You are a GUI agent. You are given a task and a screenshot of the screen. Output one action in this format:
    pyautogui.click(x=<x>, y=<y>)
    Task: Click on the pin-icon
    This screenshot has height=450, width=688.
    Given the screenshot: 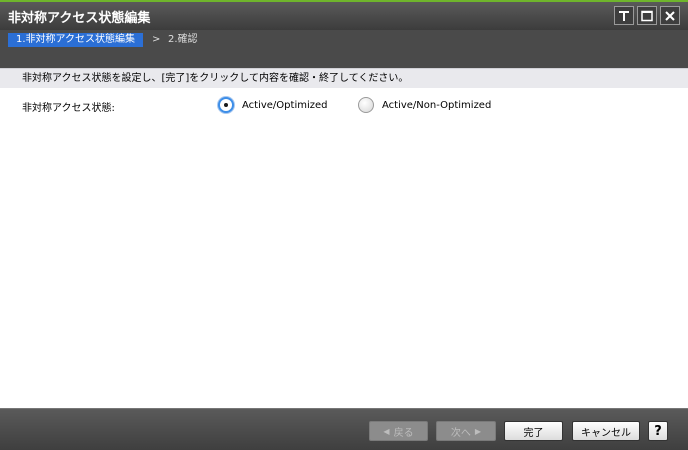 What is the action you would take?
    pyautogui.click(x=624, y=15)
    